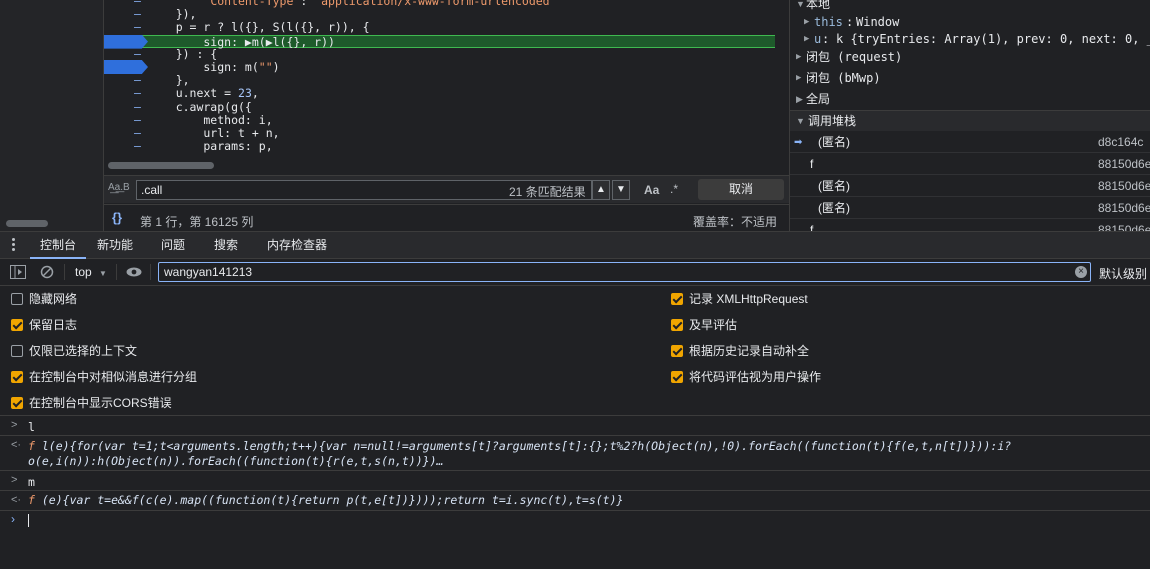  What do you see at coordinates (439, 106) in the screenshot?
I see `code-line: – c.awrap(g({` at bounding box center [439, 106].